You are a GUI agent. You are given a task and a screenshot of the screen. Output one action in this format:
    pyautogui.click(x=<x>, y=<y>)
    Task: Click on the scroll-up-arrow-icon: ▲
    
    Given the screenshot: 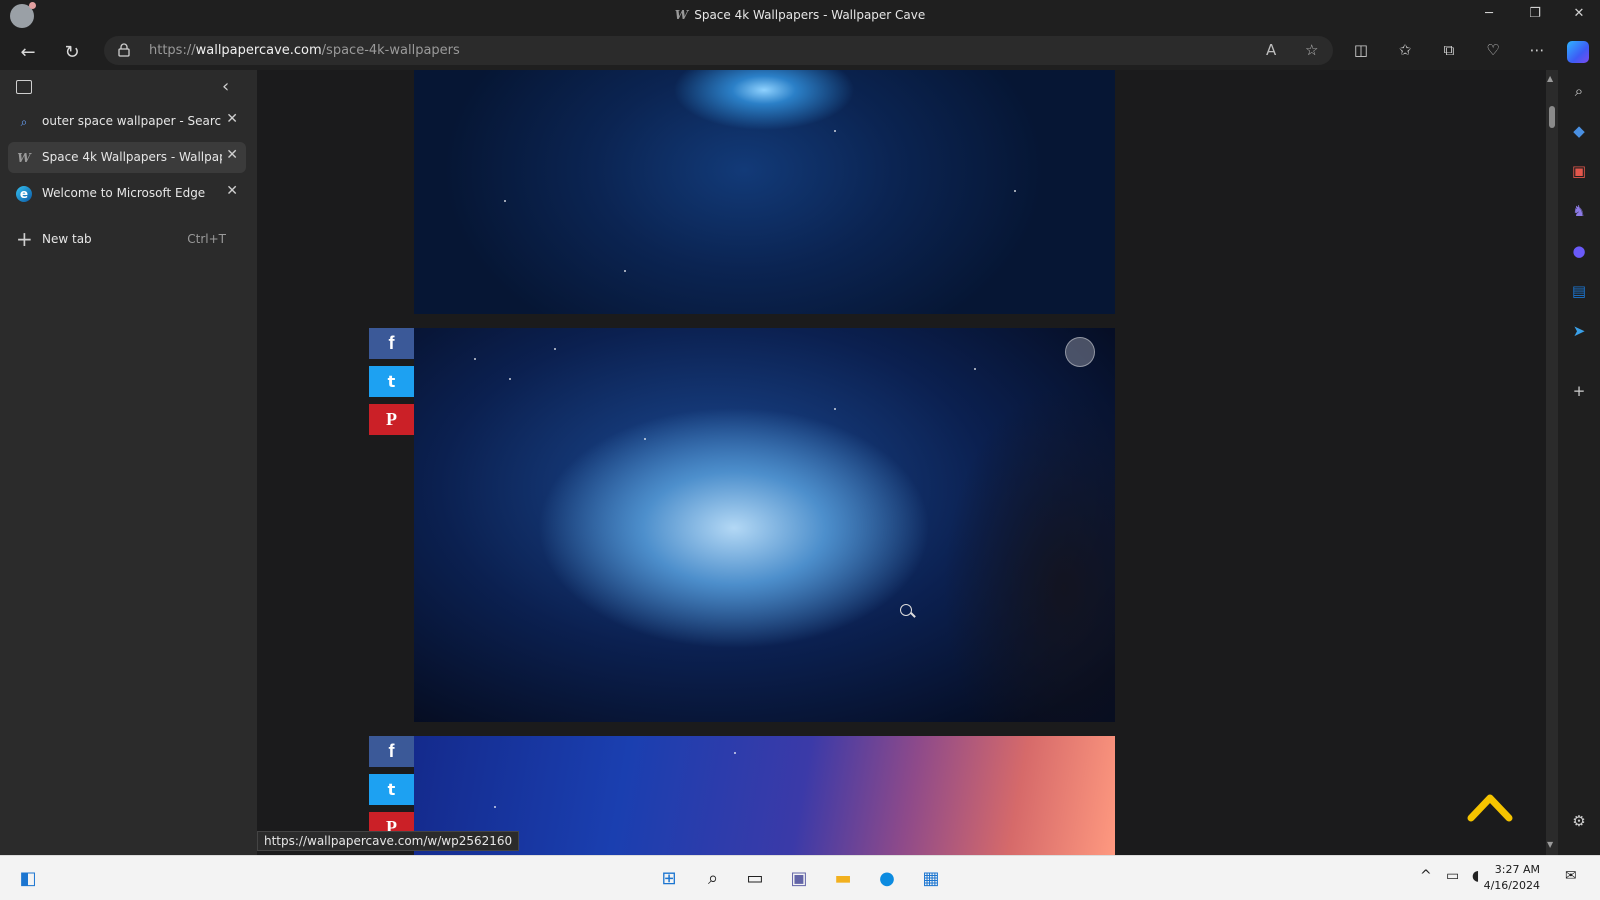 What is the action you would take?
    pyautogui.click(x=1550, y=78)
    